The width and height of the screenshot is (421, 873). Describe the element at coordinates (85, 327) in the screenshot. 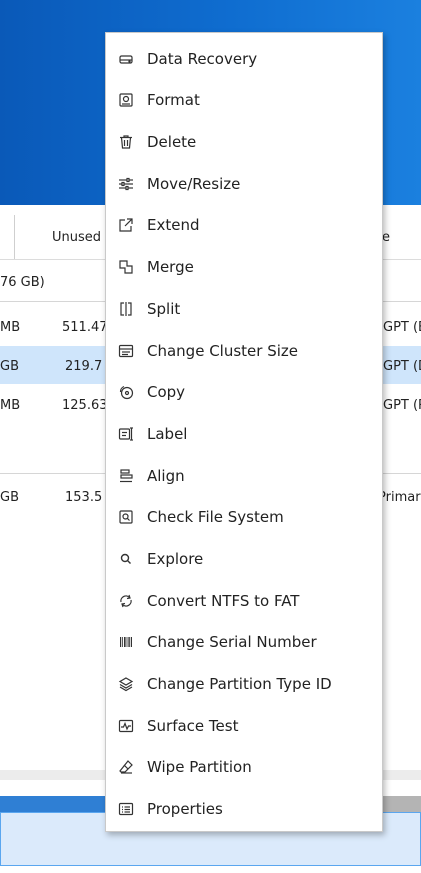

I see `row-unused: 511.47` at that location.